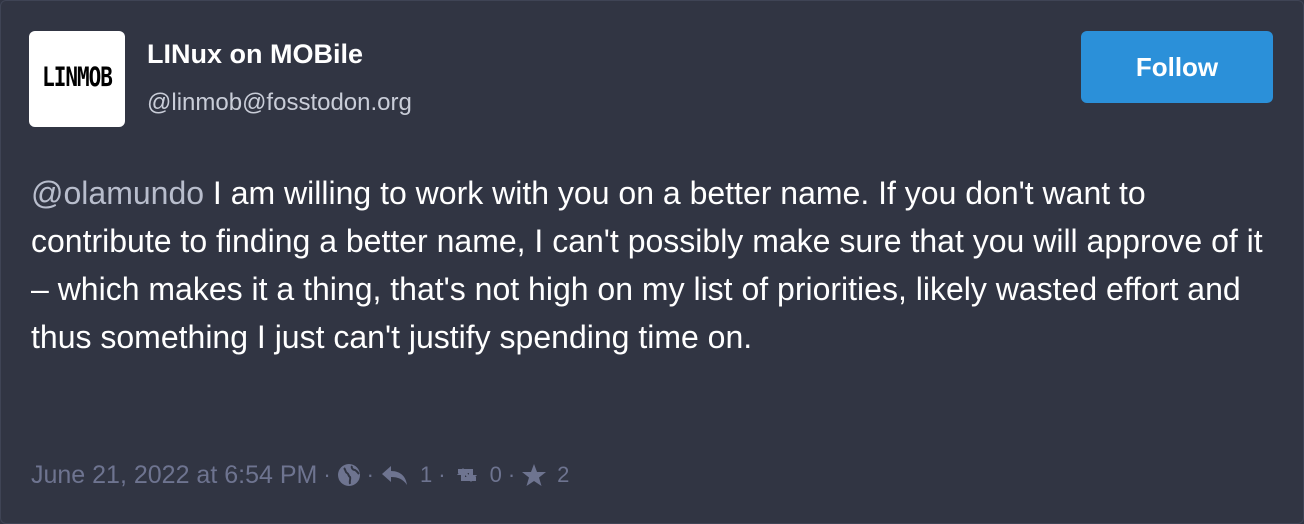 The height and width of the screenshot is (524, 1304). I want to click on status-meta: June 21, 2022 at 6:54 PM · · 1 · 0 · 2, so click(300, 475).